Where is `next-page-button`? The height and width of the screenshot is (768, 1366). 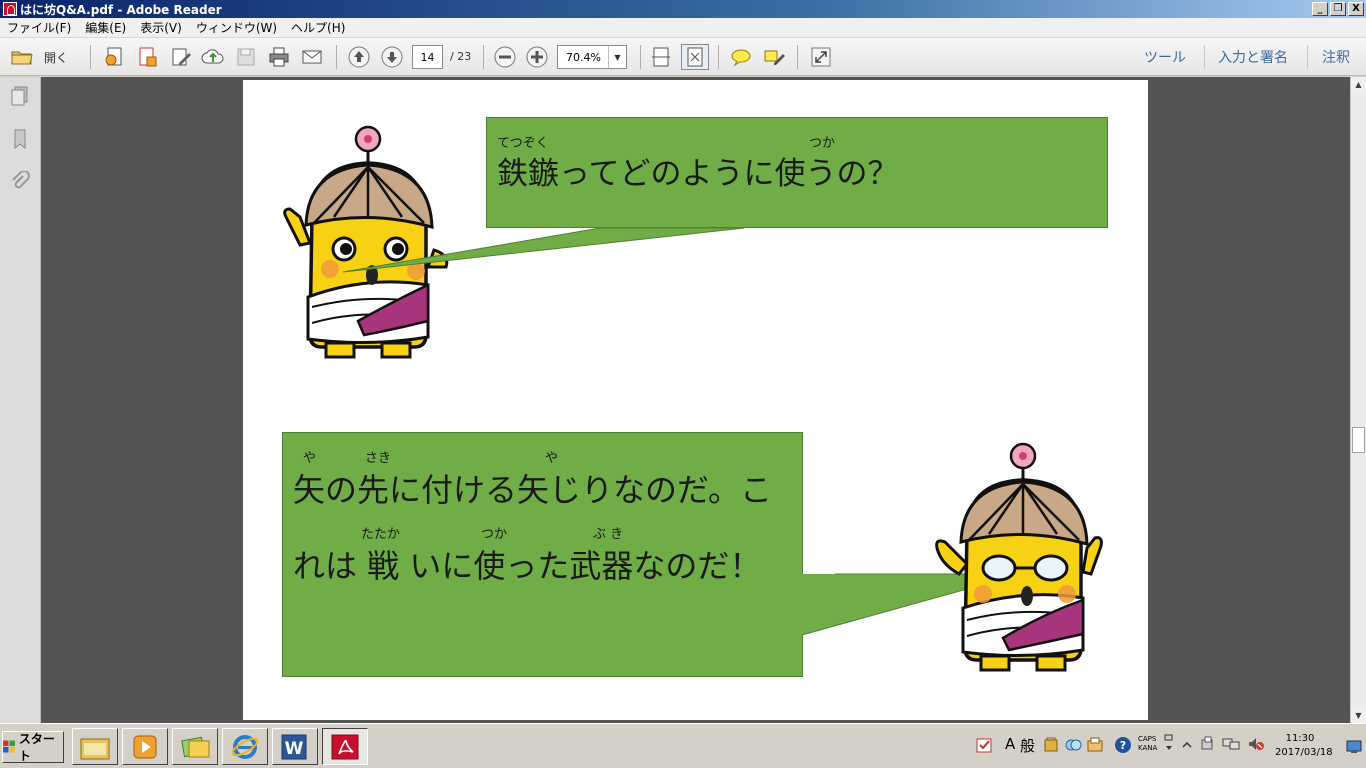 next-page-button is located at coordinates (392, 57).